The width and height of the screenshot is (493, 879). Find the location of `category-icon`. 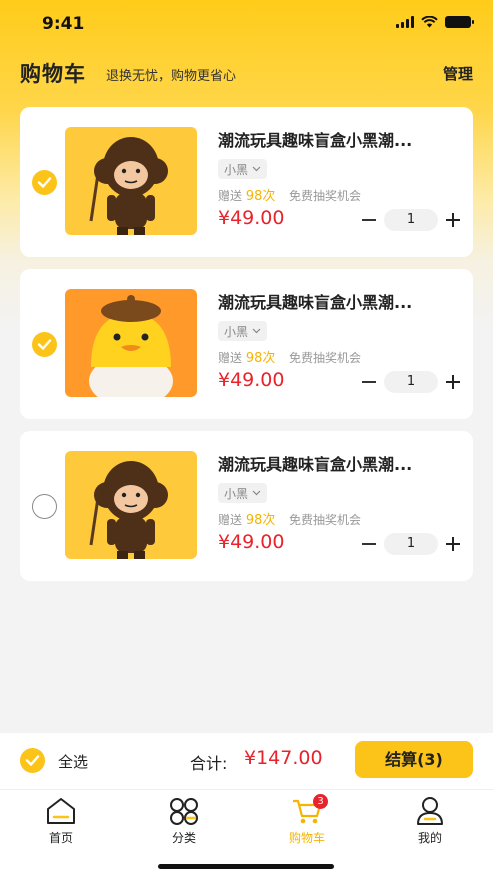

category-icon is located at coordinates (184, 811).